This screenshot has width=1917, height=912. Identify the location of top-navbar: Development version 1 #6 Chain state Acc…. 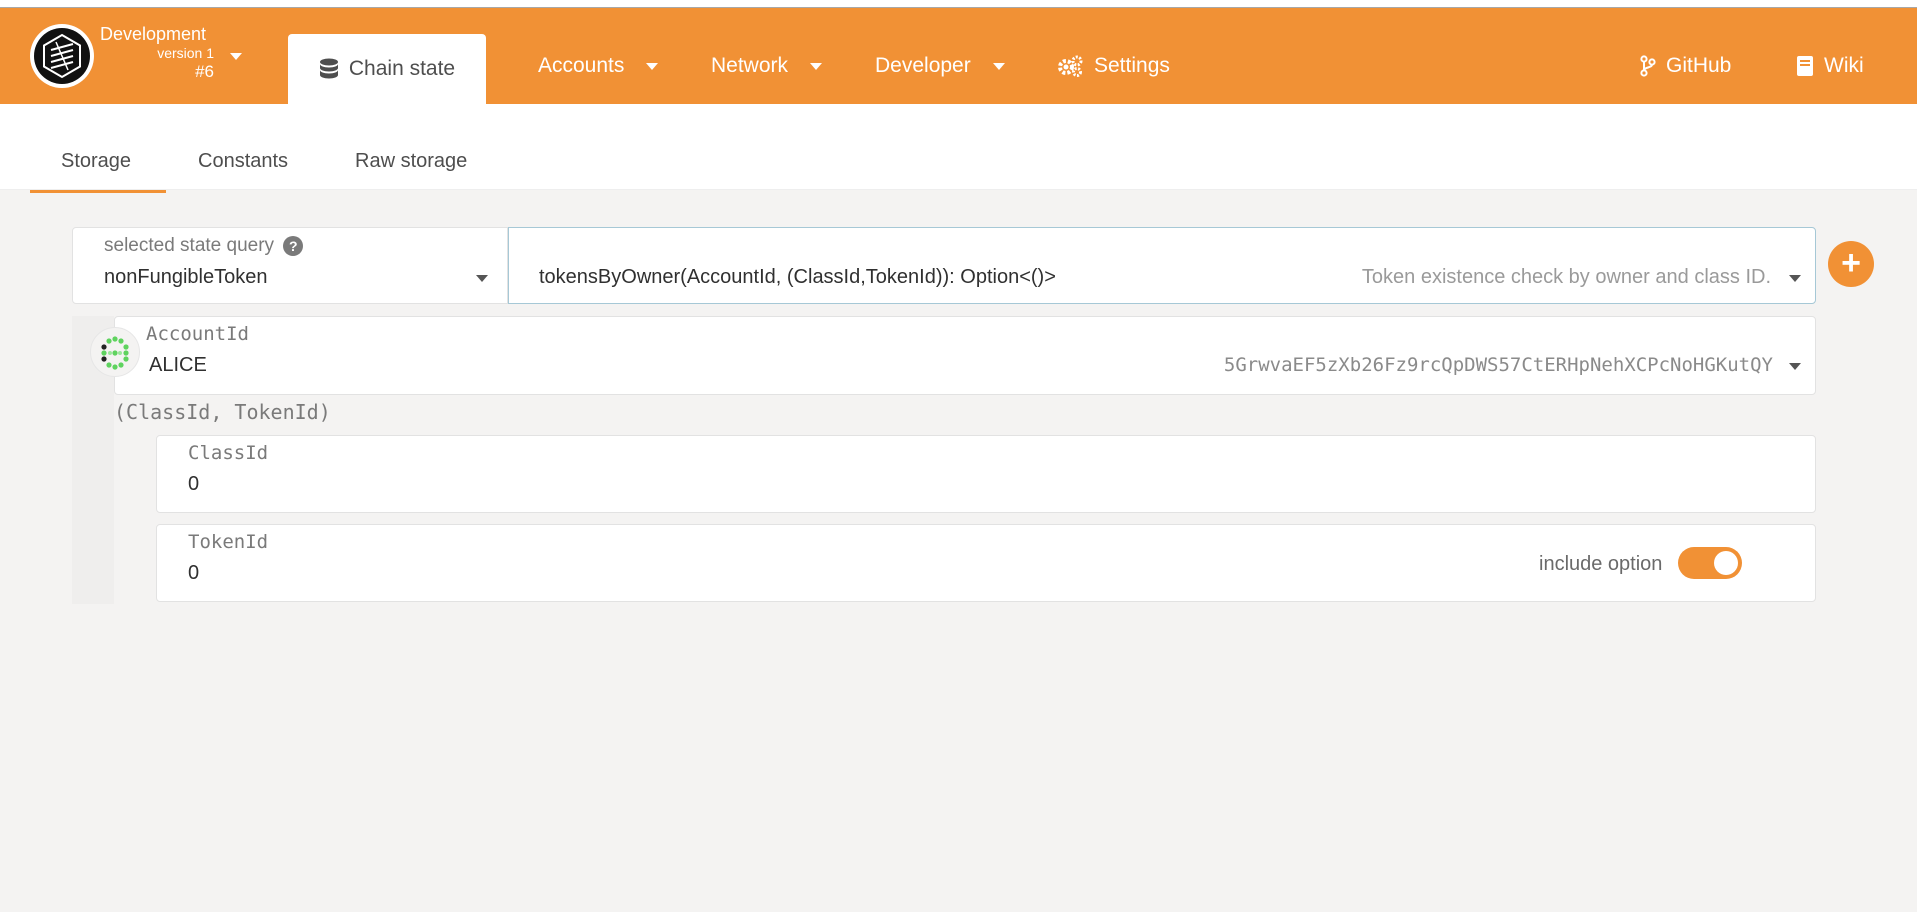
(958, 56).